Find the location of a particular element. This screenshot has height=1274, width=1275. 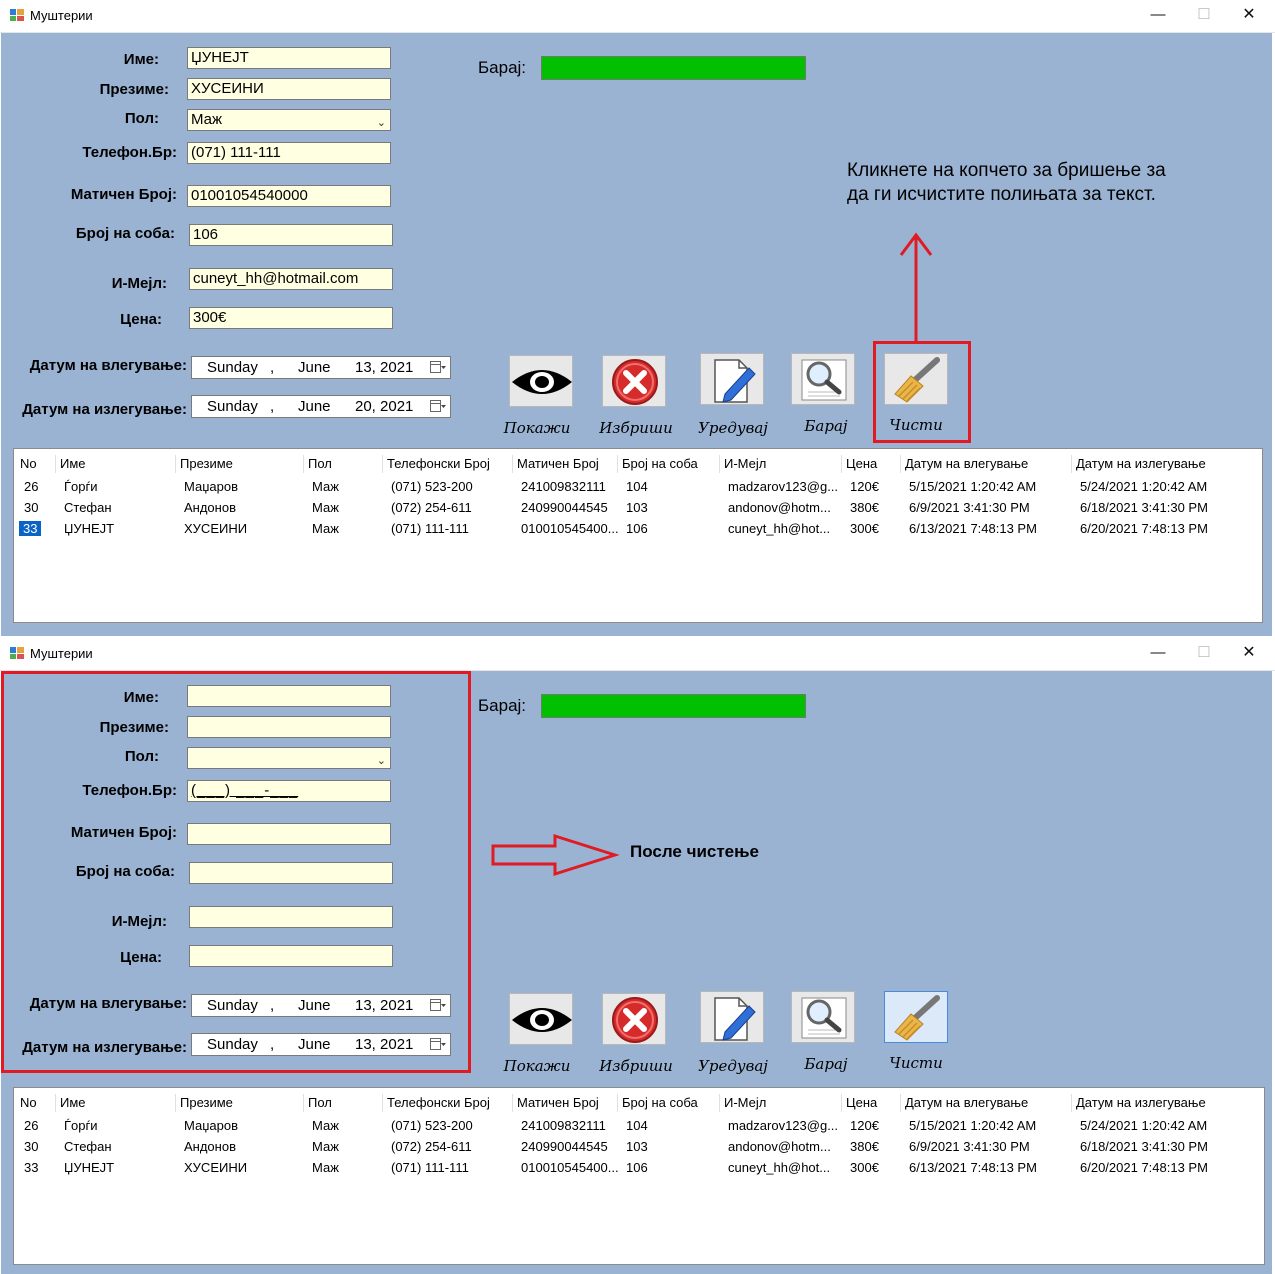

checkin-month: June is located at coordinates (314, 367).